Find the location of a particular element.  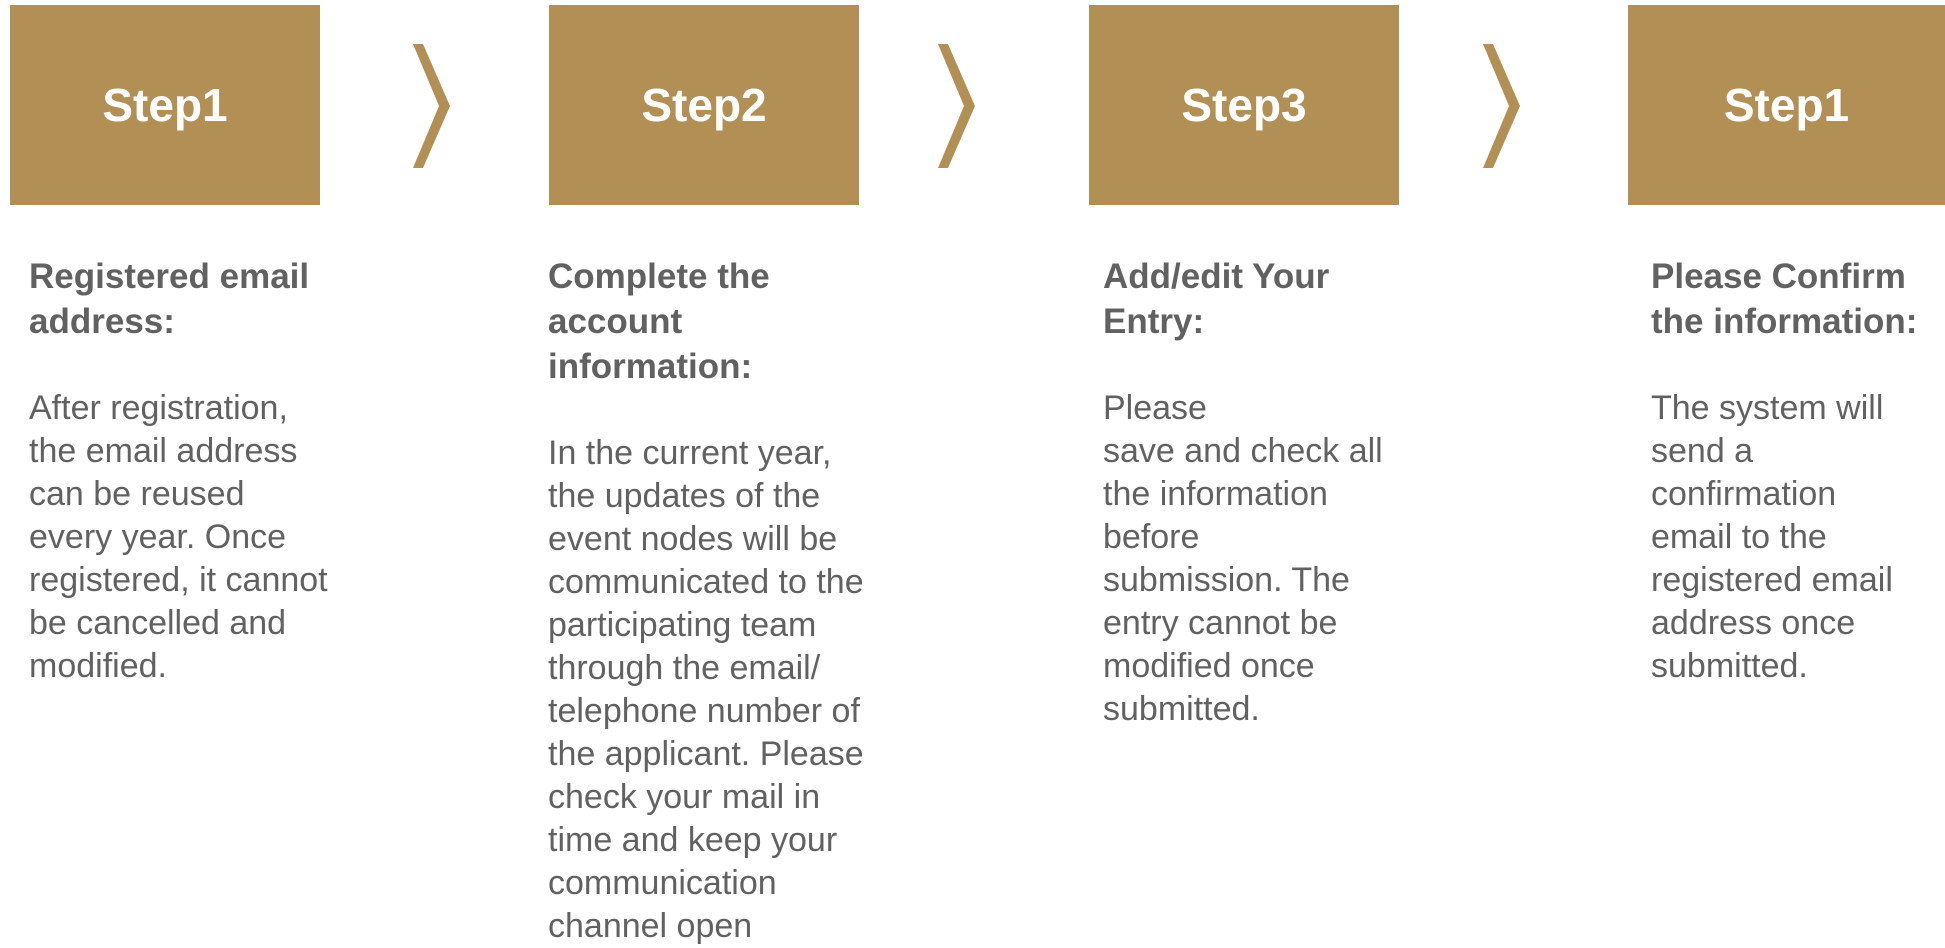

step-4-title: Please Confirm the information: is located at coordinates (1784, 299).